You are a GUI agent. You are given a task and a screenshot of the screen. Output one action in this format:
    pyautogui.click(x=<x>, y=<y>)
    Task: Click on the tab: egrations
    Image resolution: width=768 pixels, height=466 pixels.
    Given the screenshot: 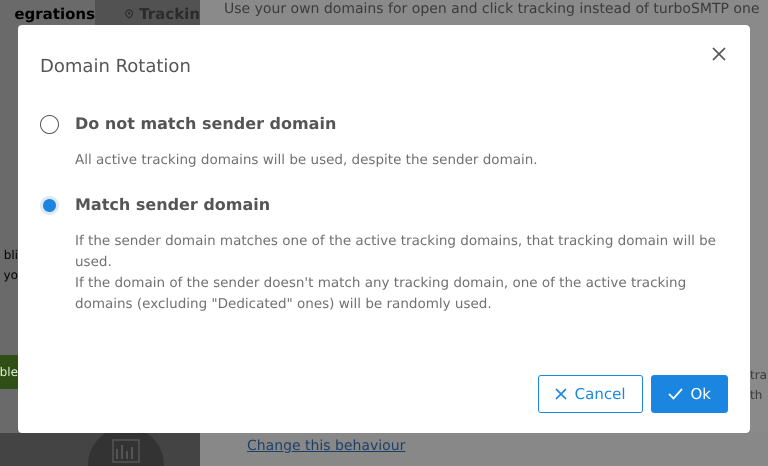 What is the action you would take?
    pyautogui.click(x=47, y=12)
    